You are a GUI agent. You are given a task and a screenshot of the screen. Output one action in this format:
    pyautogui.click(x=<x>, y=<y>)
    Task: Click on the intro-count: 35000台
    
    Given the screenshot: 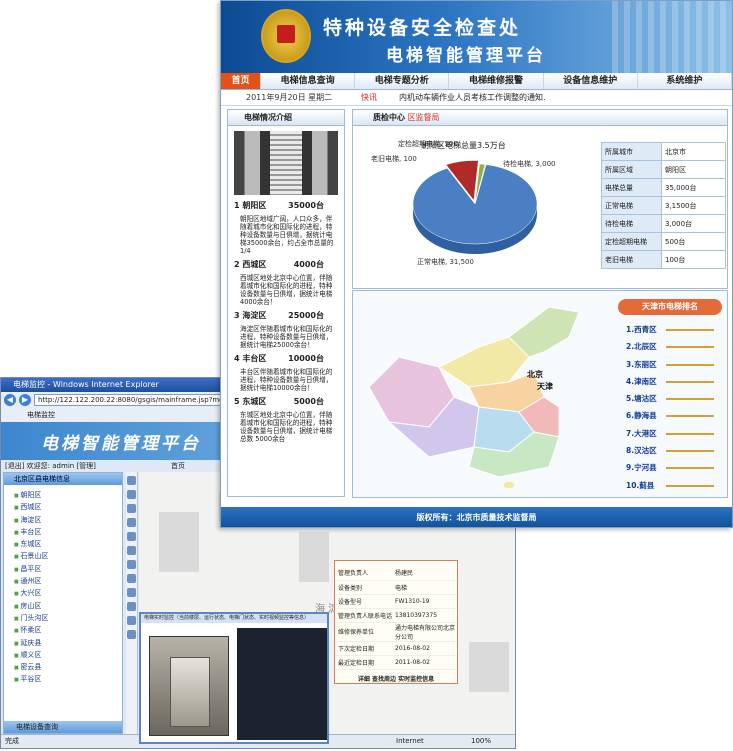 What is the action you would take?
    pyautogui.click(x=306, y=205)
    